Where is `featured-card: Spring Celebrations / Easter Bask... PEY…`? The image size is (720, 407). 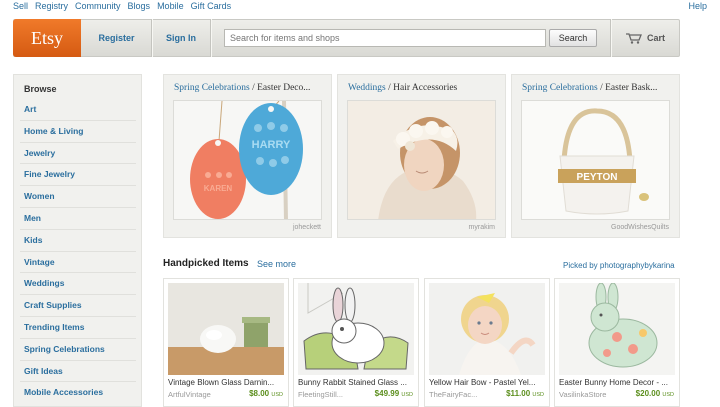
featured-card: Spring Celebrations / Easter Bask... PEY… is located at coordinates (595, 156).